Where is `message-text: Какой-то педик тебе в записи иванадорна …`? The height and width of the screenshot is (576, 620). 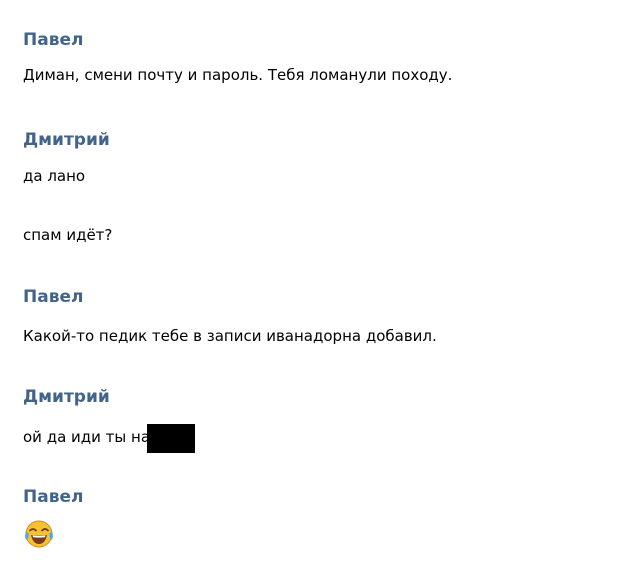
message-text: Какой-то педик тебе в записи иванадорна … is located at coordinates (230, 336).